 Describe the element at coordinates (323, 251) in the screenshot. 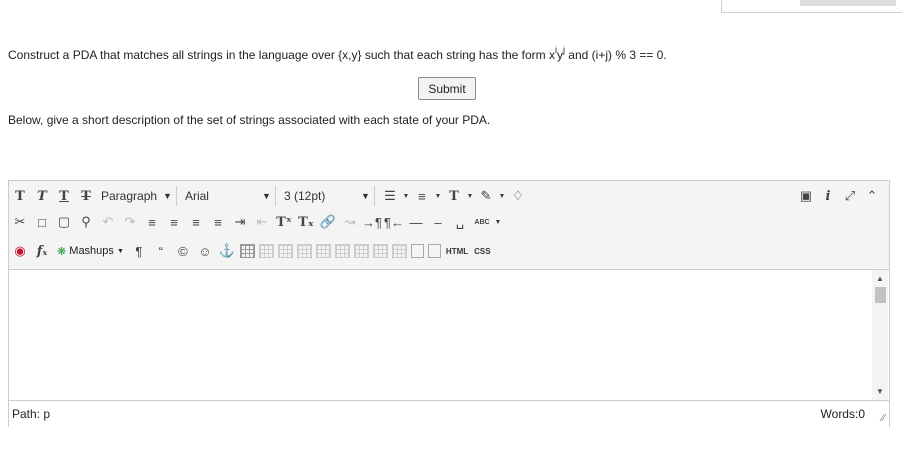

I see `insert-row-after-icon` at that location.